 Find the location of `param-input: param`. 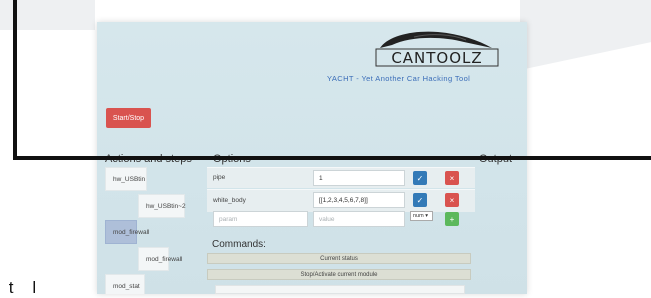

param-input: param is located at coordinates (260, 219).